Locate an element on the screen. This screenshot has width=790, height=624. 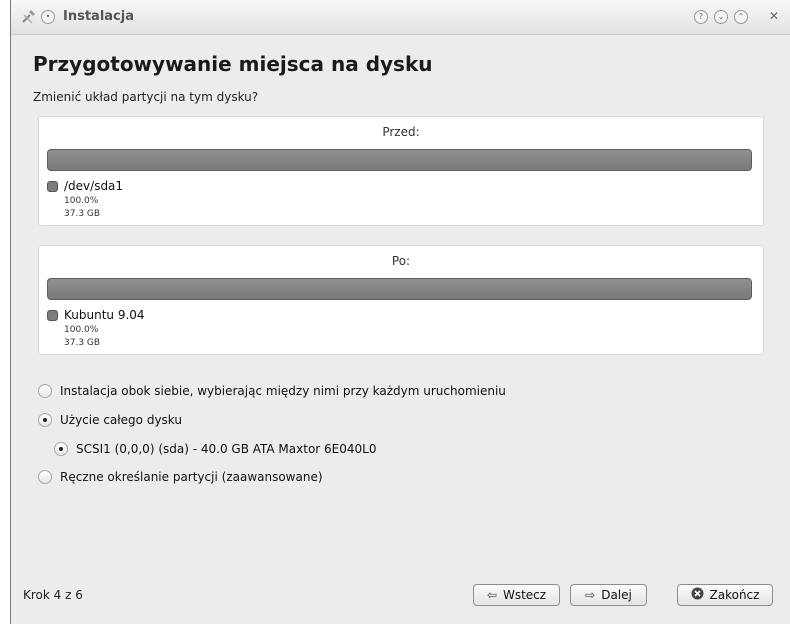
close-icon: ✕ is located at coordinates (774, 17).